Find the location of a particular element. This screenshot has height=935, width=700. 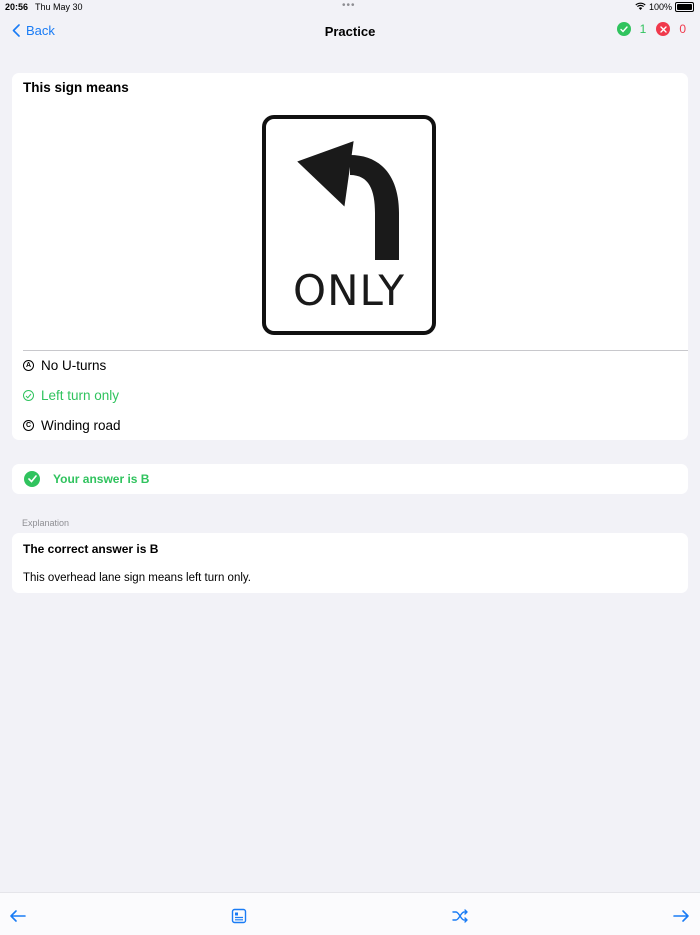

option-a: A No U-turns is located at coordinates (64, 365).